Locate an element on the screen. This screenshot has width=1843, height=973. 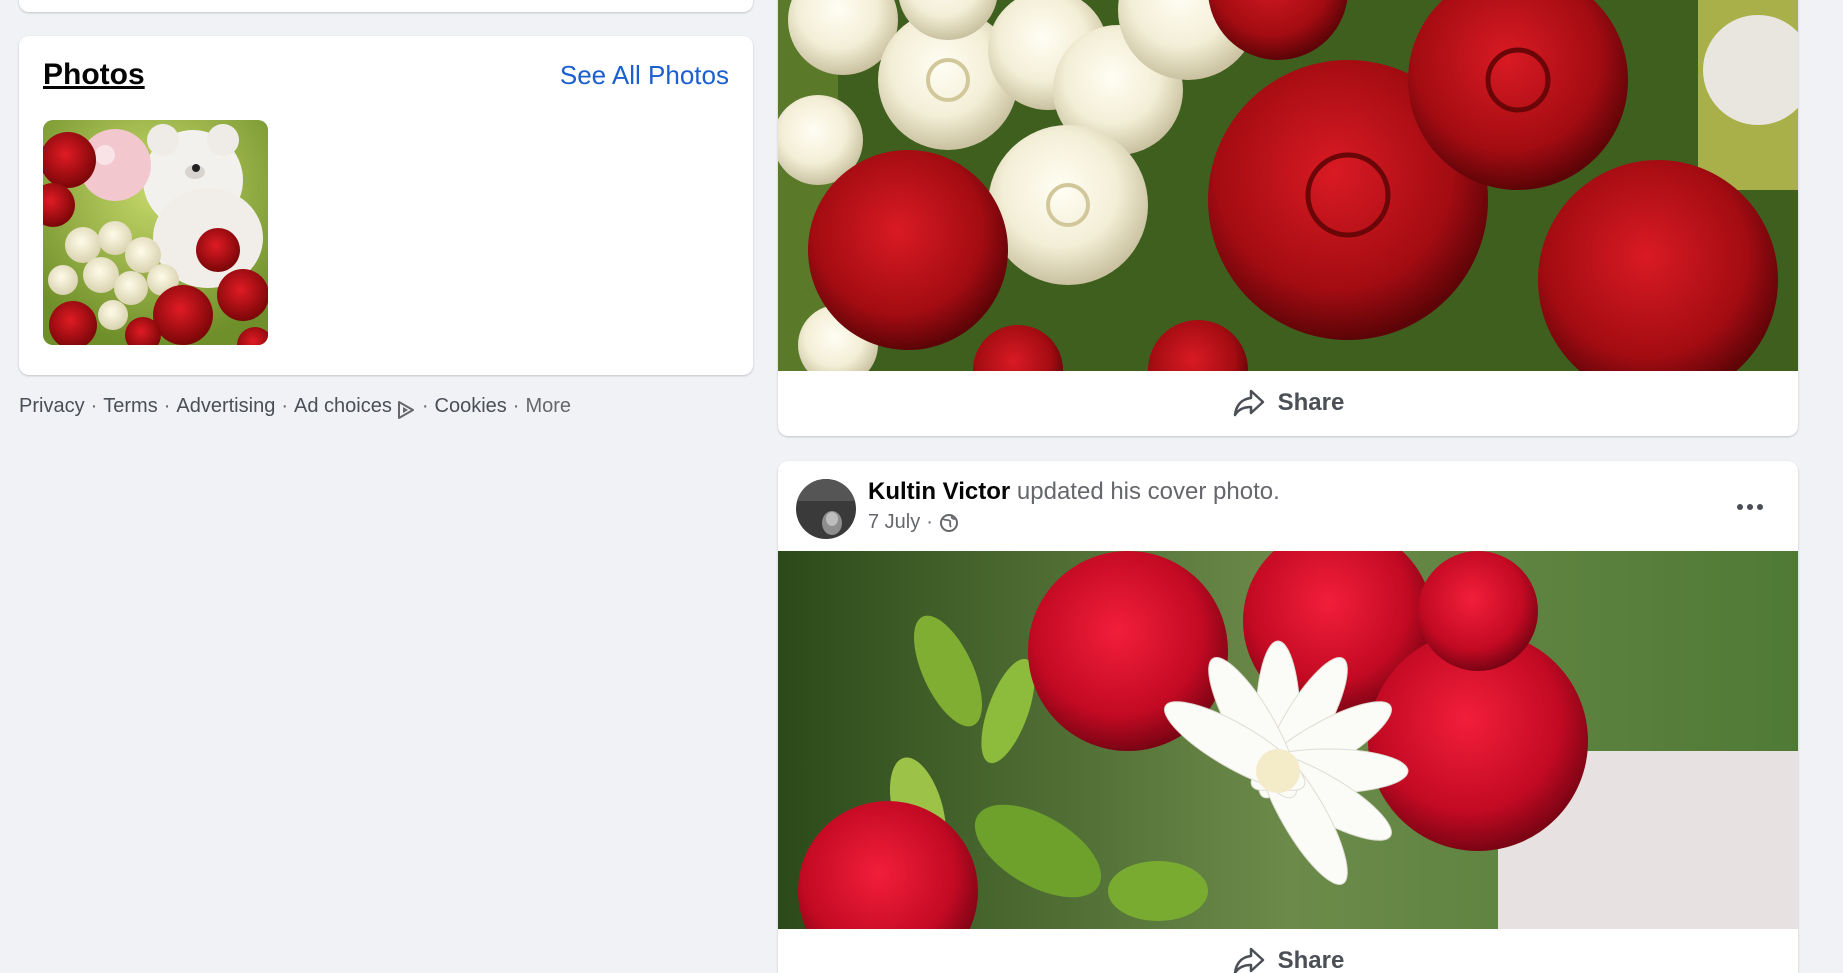
privacy-link: Privacy is located at coordinates (52, 406).